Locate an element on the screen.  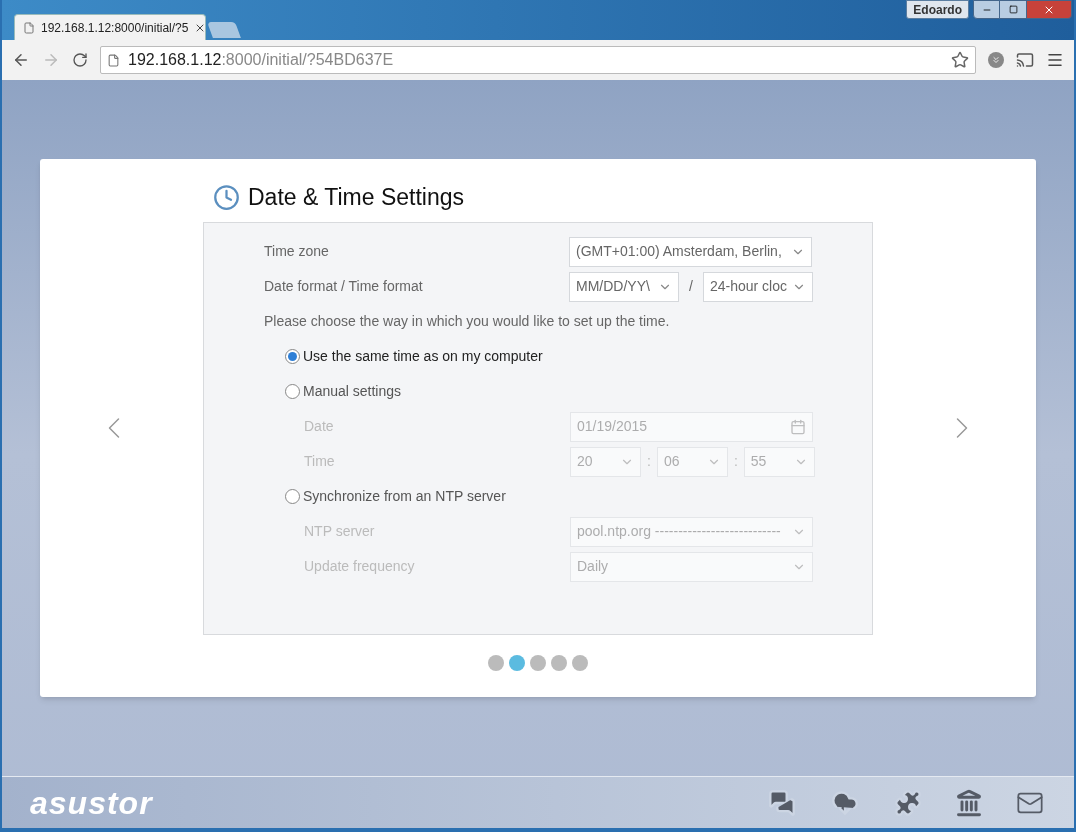
url-text: 192.168.1.12:8000/initial/?54BD637E is located at coordinates (261, 60).